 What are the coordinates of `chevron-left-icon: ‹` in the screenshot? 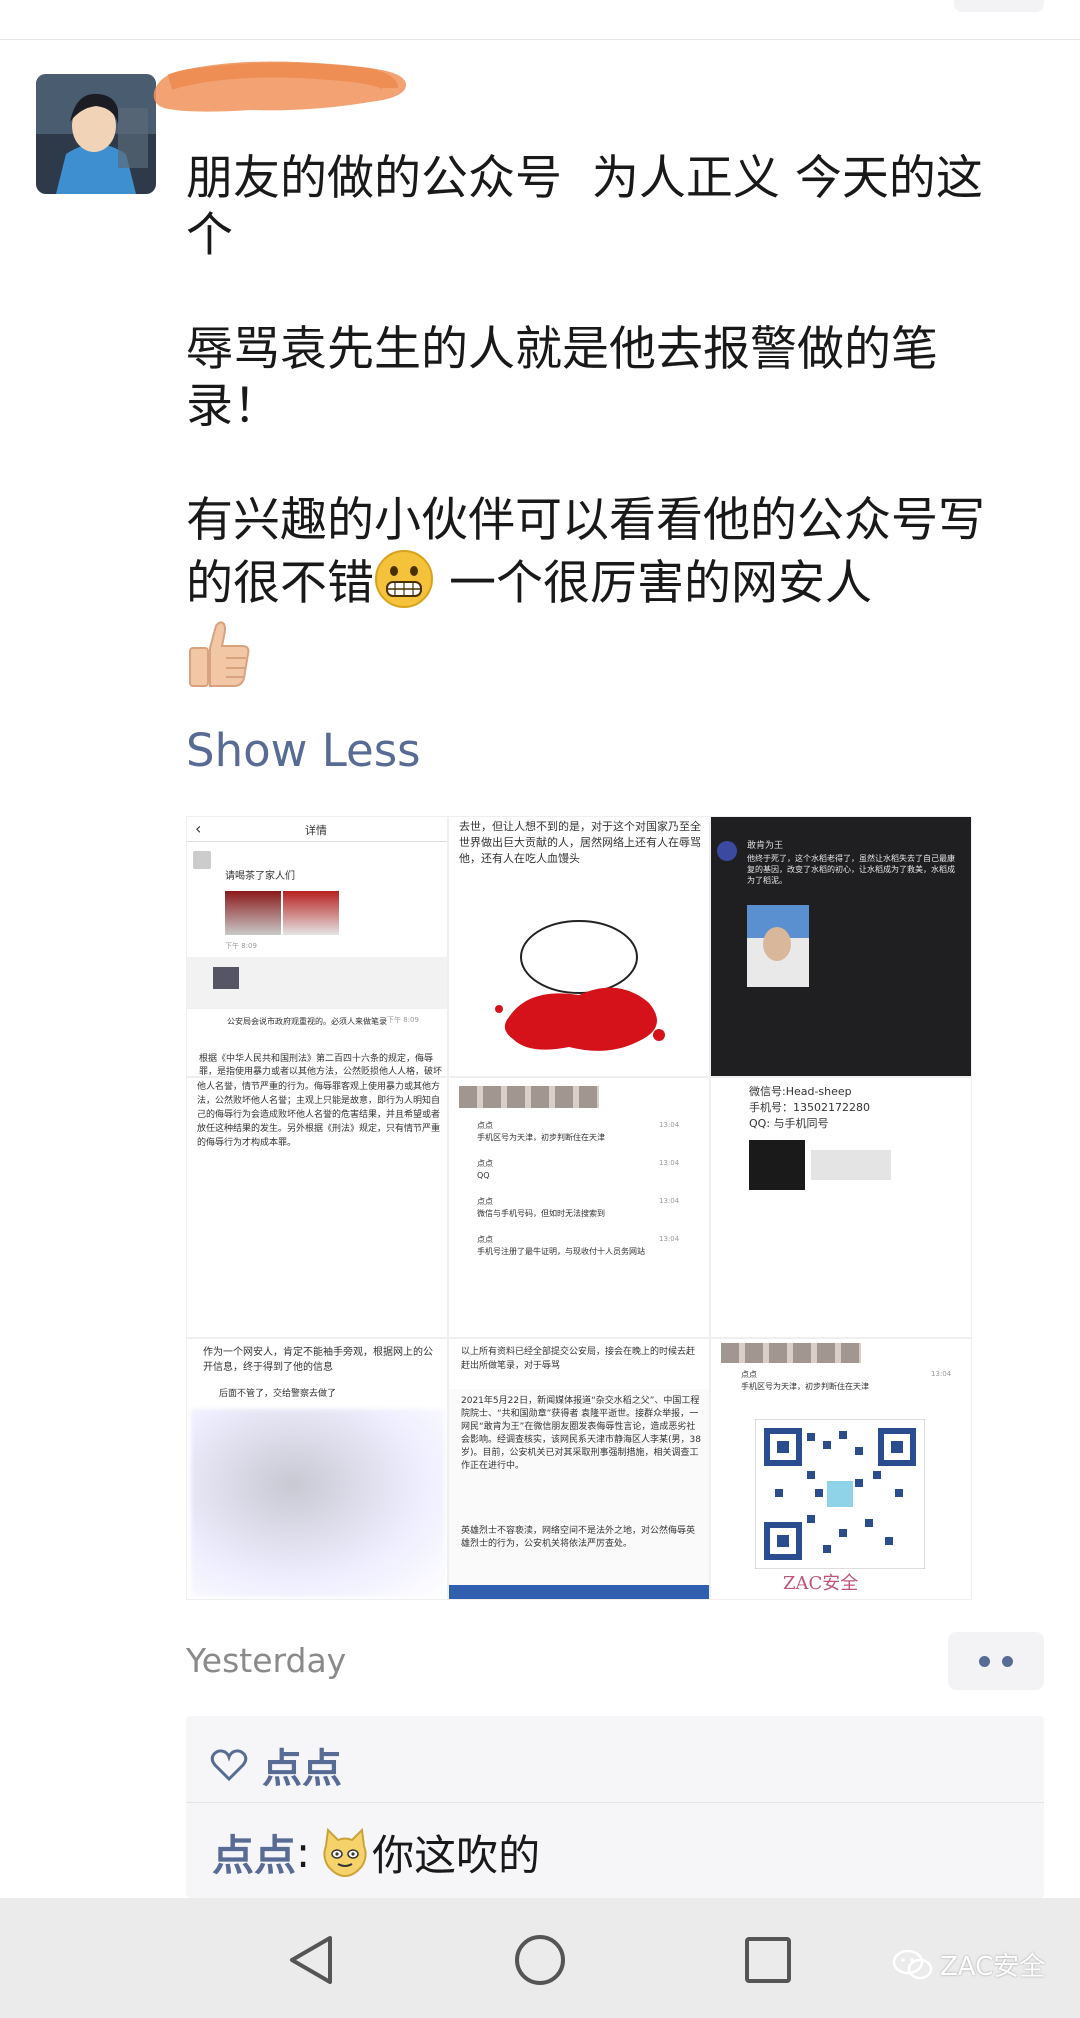 It's located at (198, 828).